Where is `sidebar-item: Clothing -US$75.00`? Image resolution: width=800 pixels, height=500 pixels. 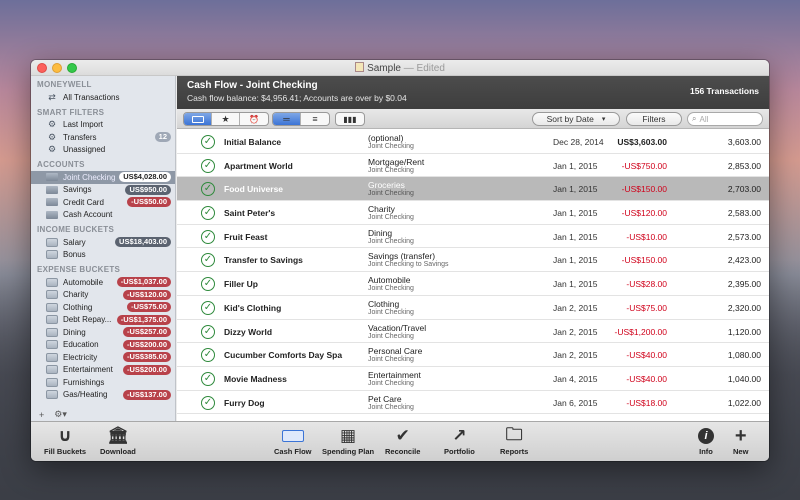
sidebar-item: Clothing -US$75.00 is located at coordinates (103, 307).